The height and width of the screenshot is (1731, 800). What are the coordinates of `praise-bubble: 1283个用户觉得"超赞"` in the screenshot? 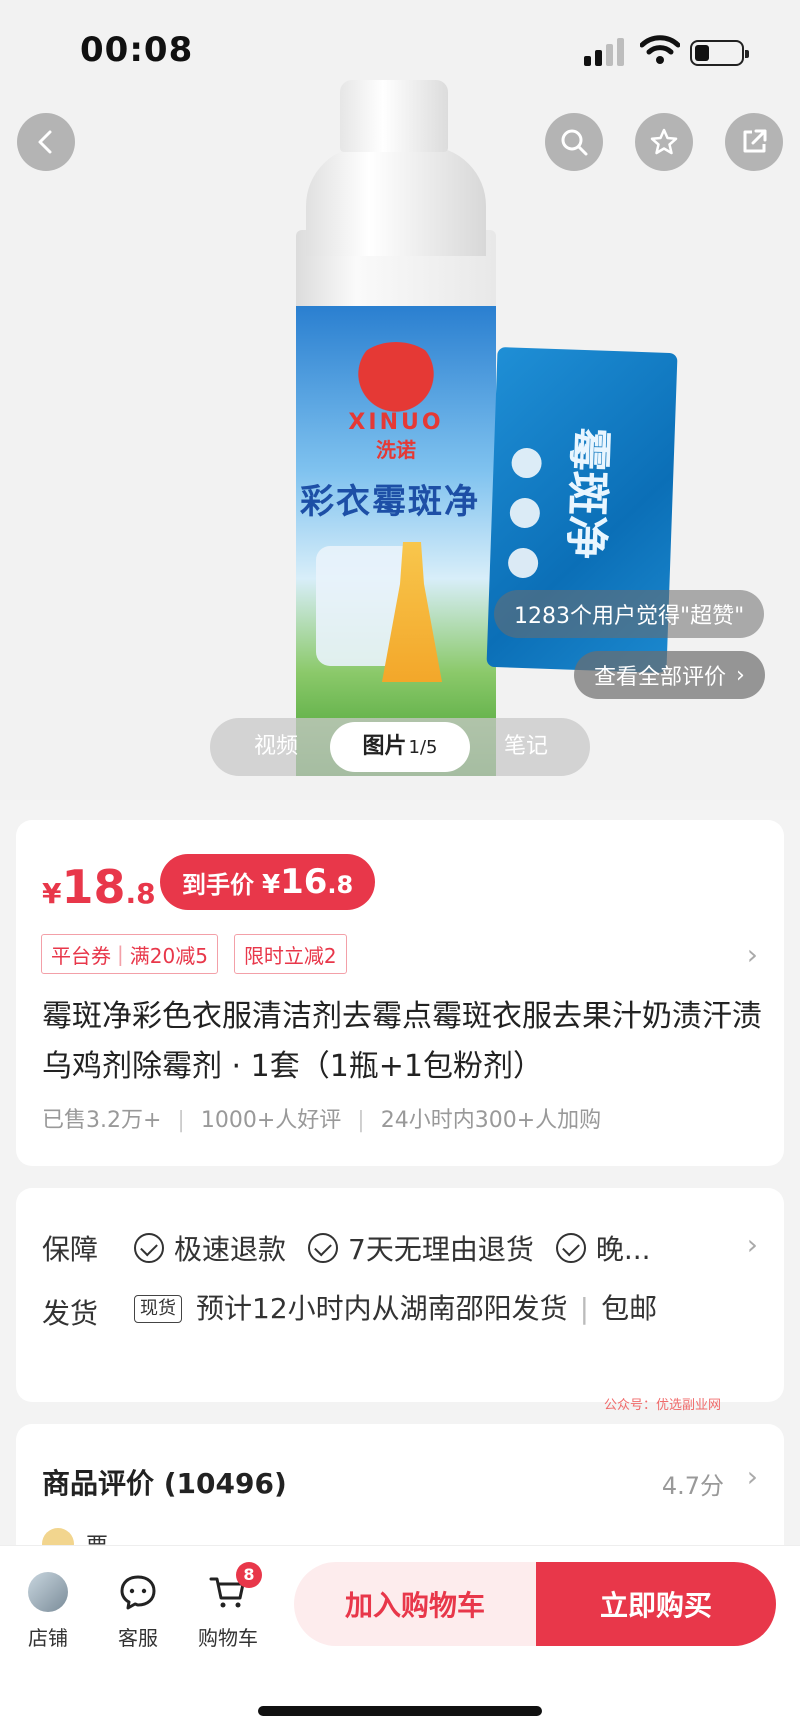 It's located at (629, 614).